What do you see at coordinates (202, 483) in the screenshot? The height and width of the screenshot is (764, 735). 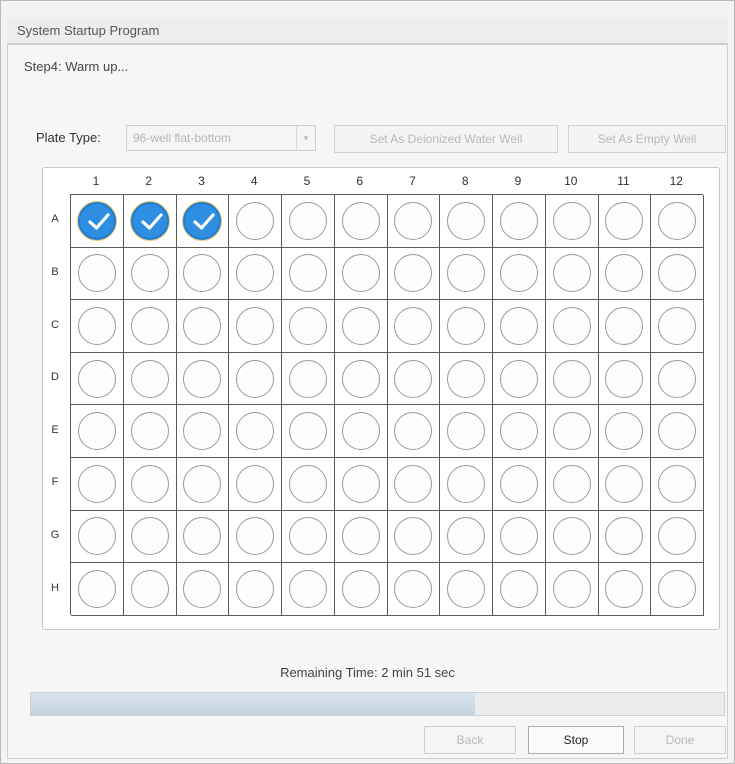 I see `well-F3` at bounding box center [202, 483].